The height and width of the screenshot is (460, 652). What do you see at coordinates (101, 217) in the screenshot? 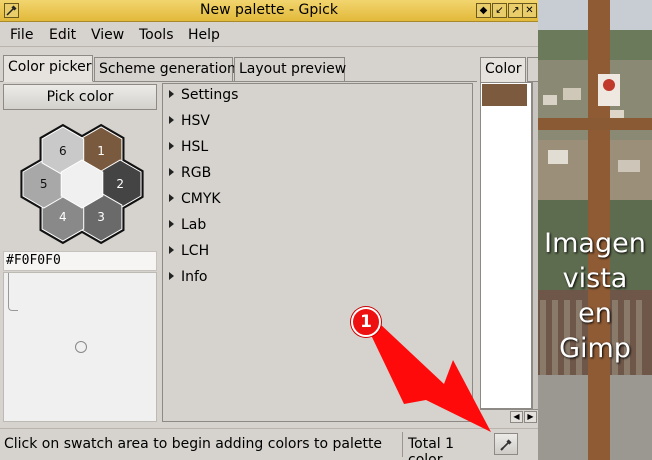
I see `hex-swatch-label: 3` at bounding box center [101, 217].